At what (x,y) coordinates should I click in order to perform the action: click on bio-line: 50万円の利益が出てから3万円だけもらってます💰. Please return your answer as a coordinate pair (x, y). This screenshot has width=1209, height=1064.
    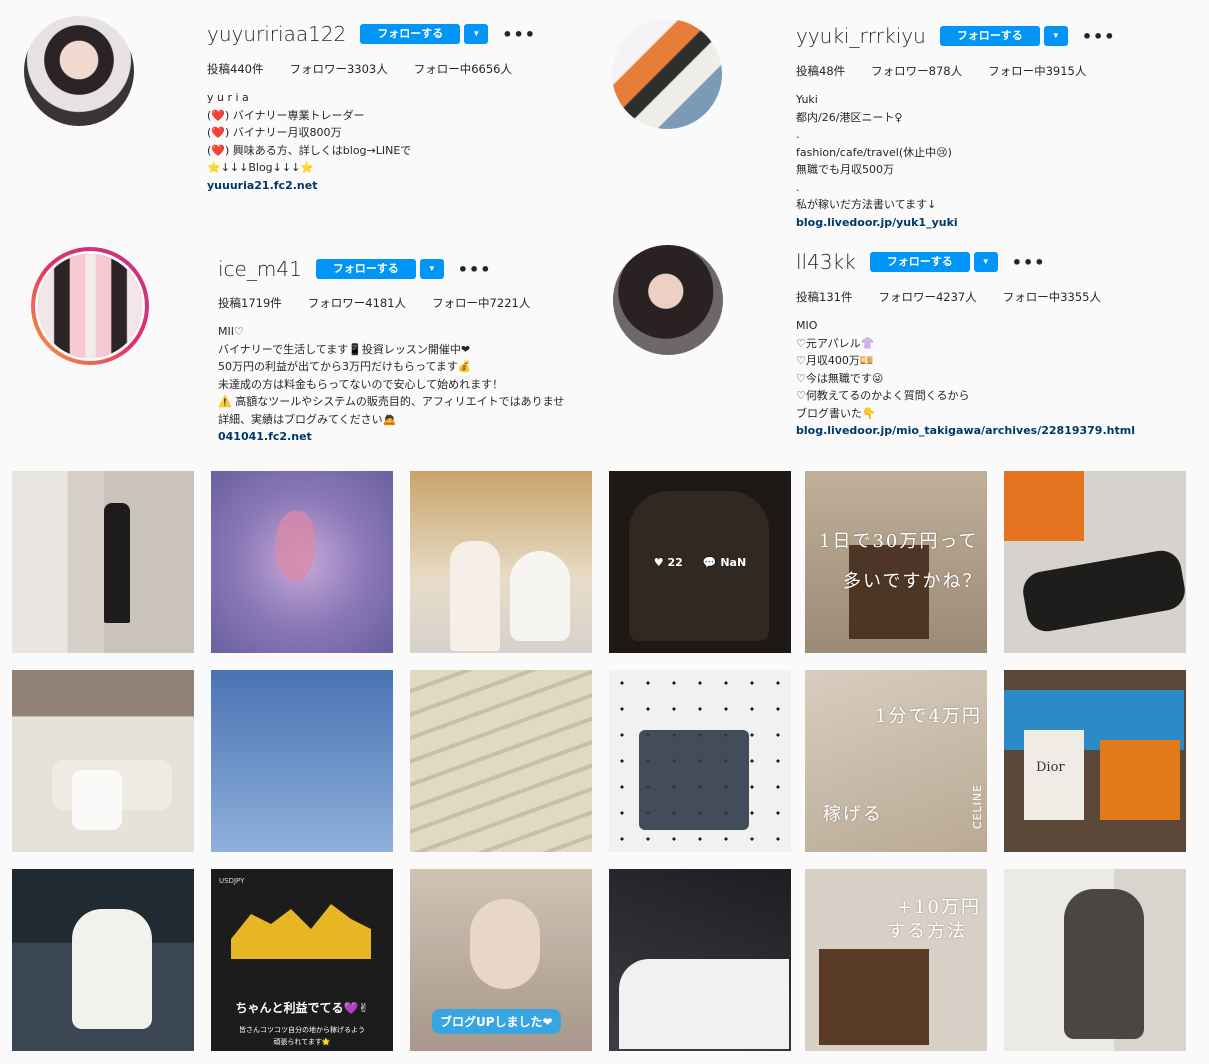
    Looking at the image, I should click on (345, 366).